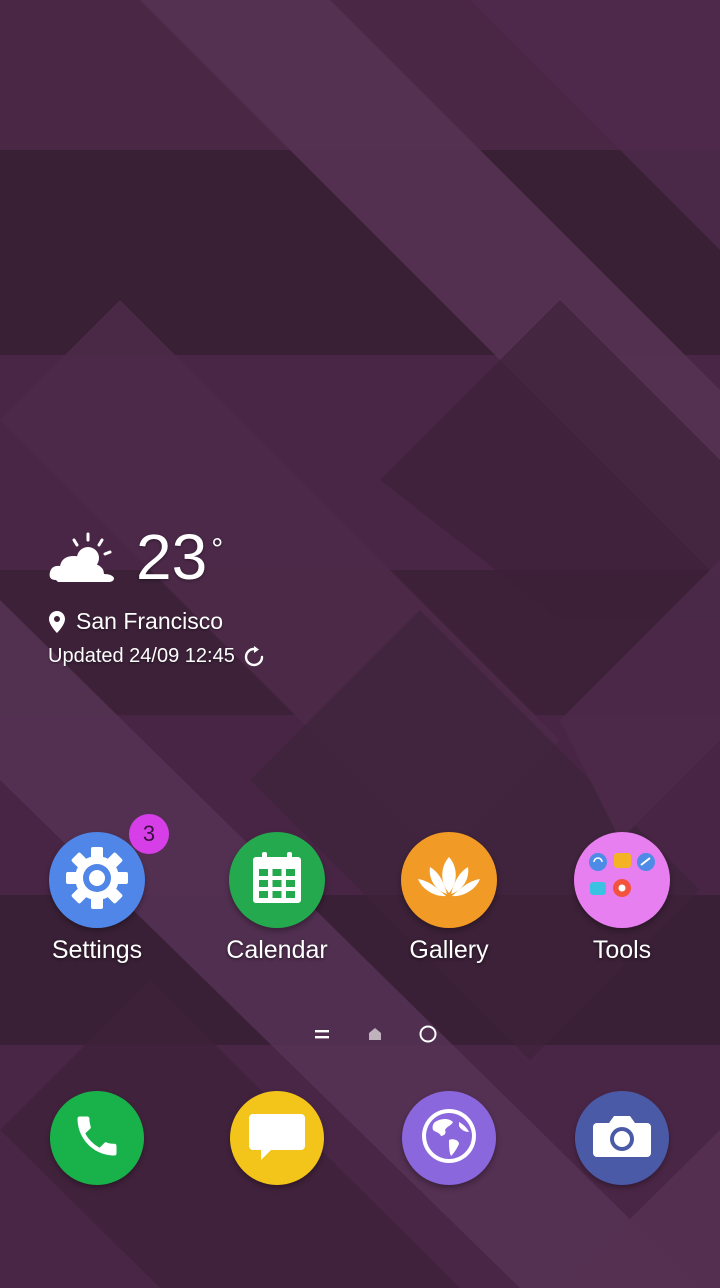 The image size is (720, 1288). What do you see at coordinates (141, 656) in the screenshot?
I see `updated-label: Updated 24/09 12:45` at bounding box center [141, 656].